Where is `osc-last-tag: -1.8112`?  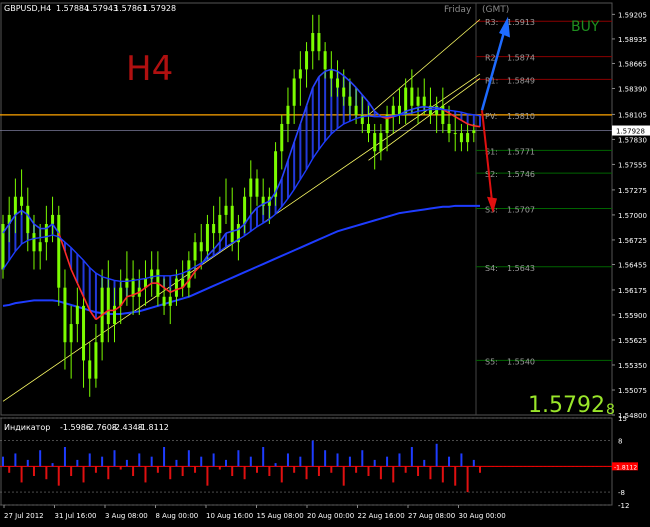 osc-last-tag: -1.8112 is located at coordinates (625, 467).